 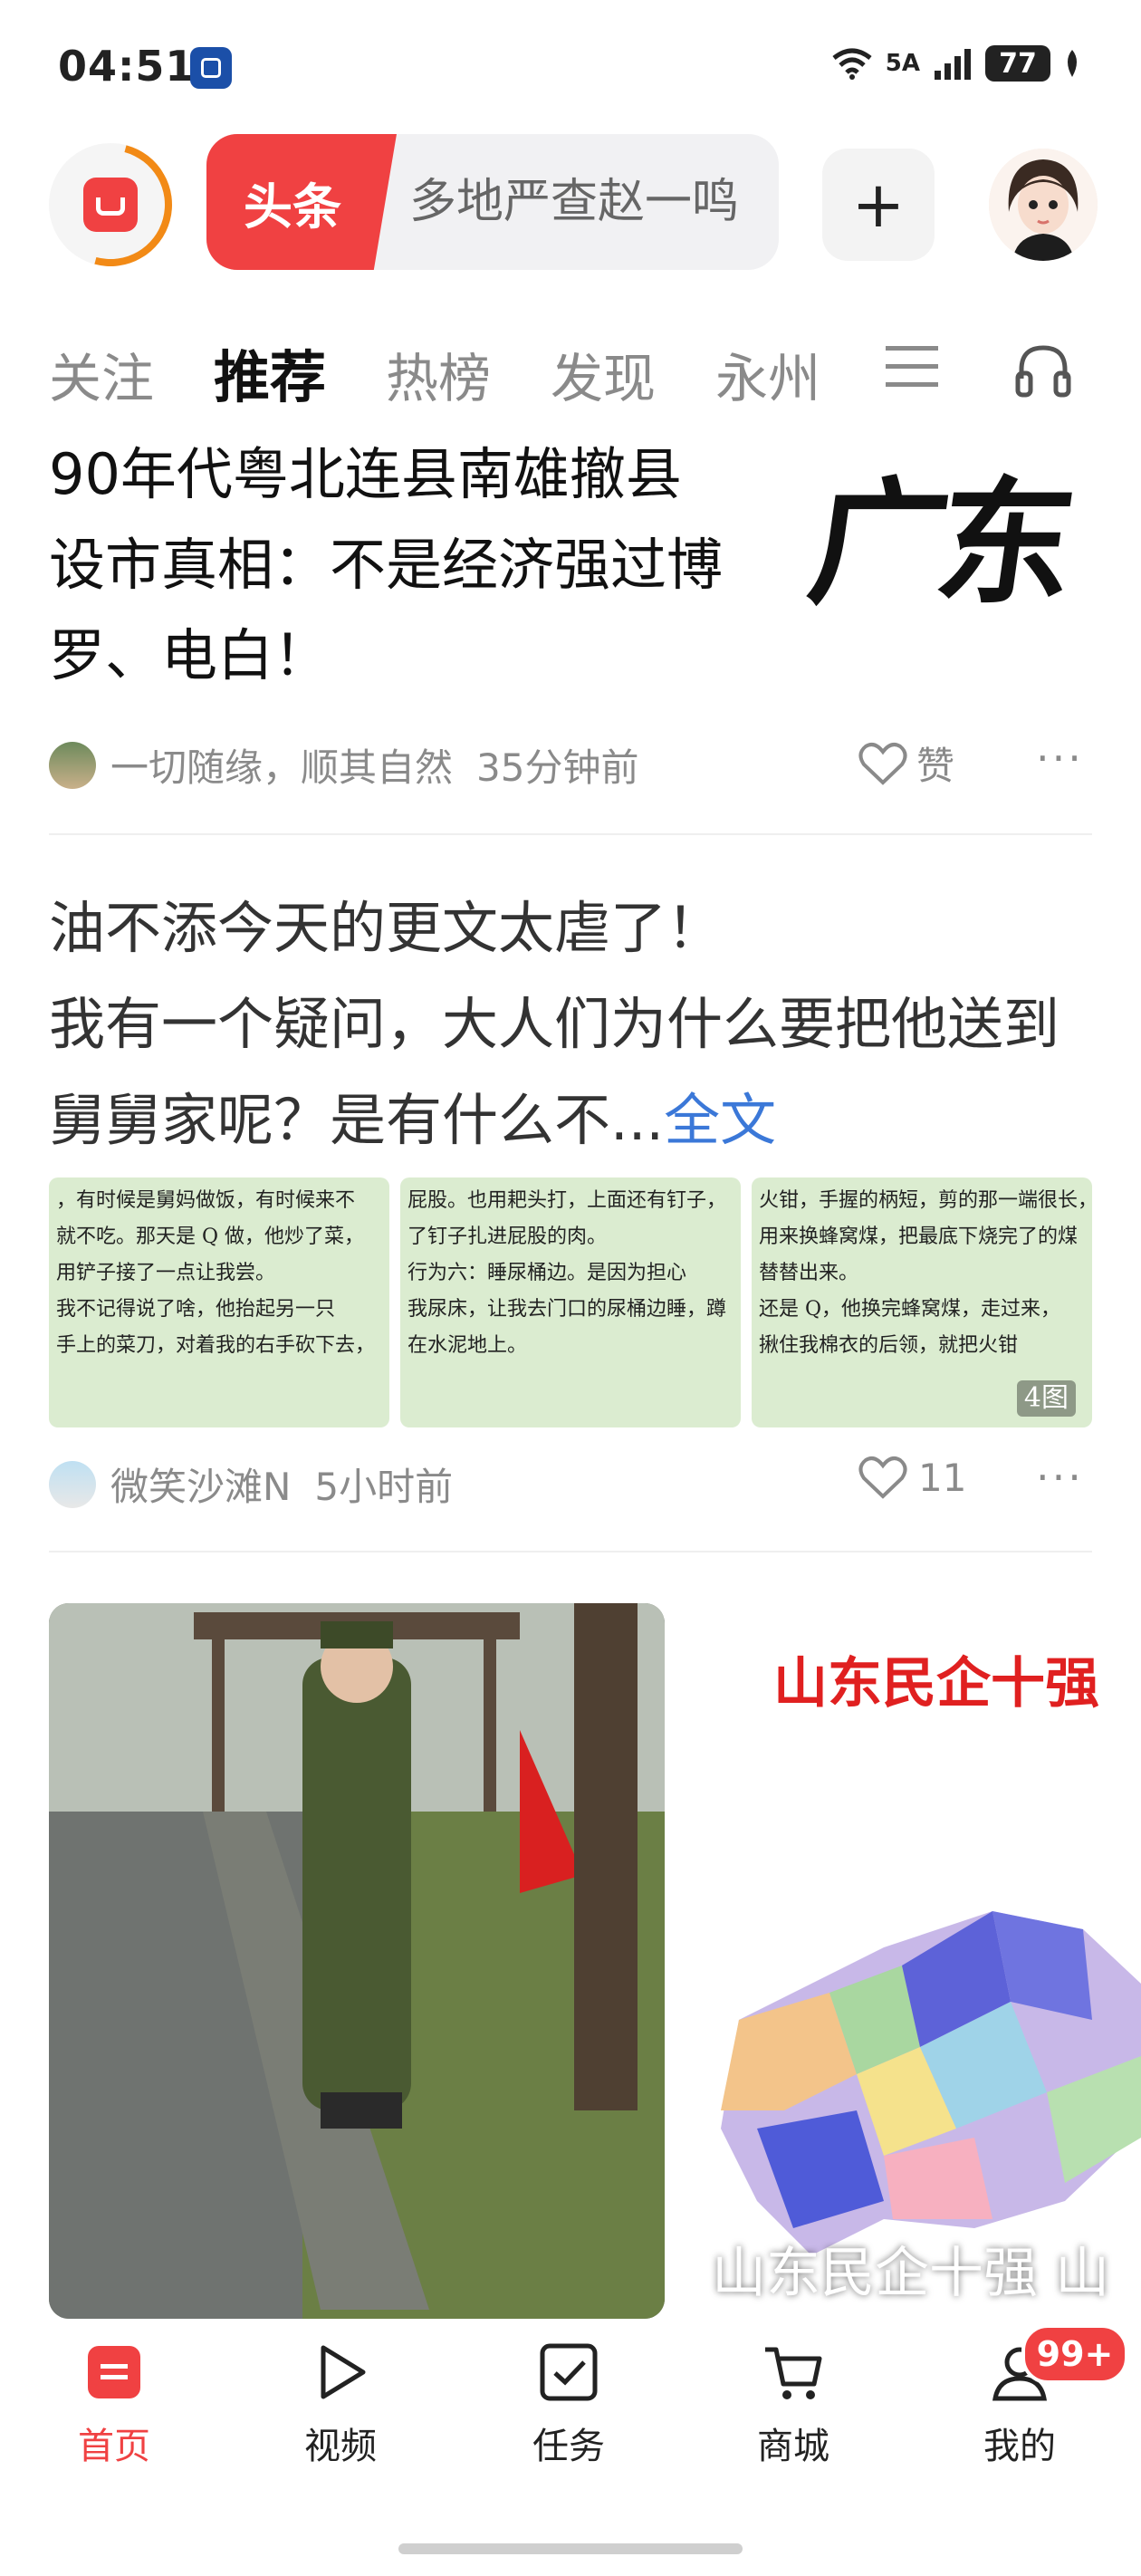 What do you see at coordinates (720, 1120) in the screenshot?
I see `read-full-link: 全文` at bounding box center [720, 1120].